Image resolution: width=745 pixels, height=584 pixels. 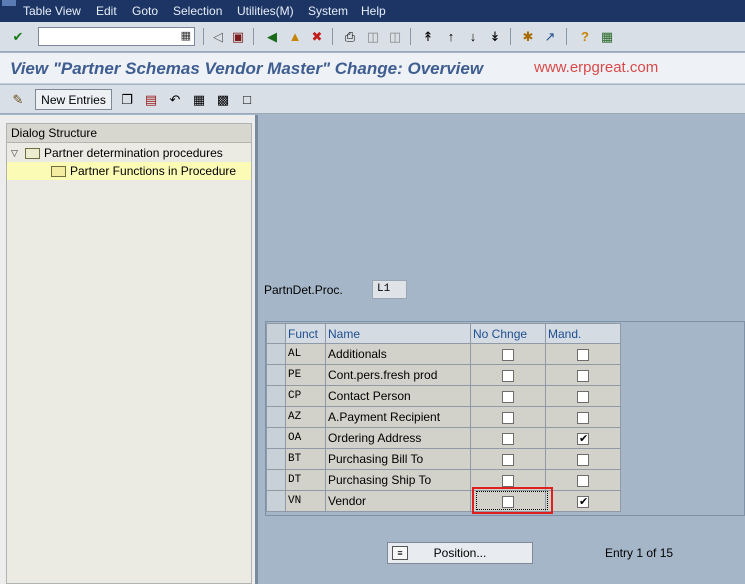 I want to click on expand-triangle-icon: ▽, so click(x=18, y=153).